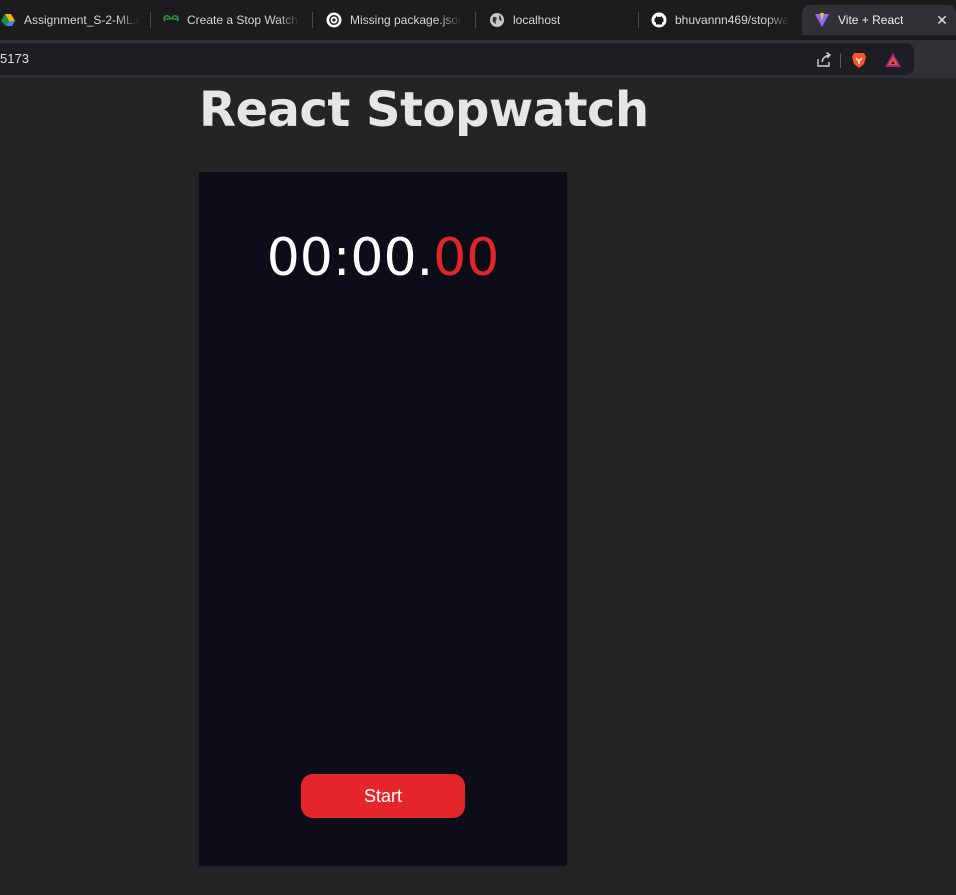 This screenshot has height=895, width=956. What do you see at coordinates (350, 258) in the screenshot?
I see `time-minutes-seconds: 00:00.` at bounding box center [350, 258].